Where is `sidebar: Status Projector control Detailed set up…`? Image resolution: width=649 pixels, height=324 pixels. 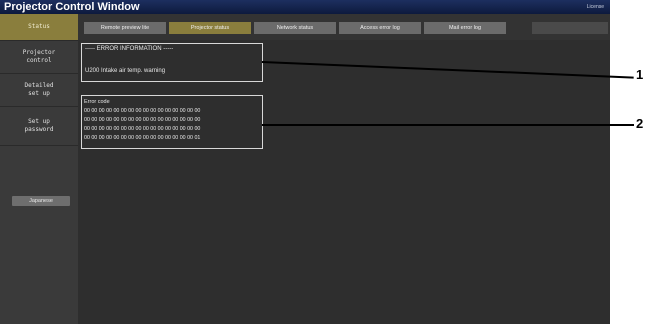
sidebar: Status Projector control Detailed set up… is located at coordinates (39, 169).